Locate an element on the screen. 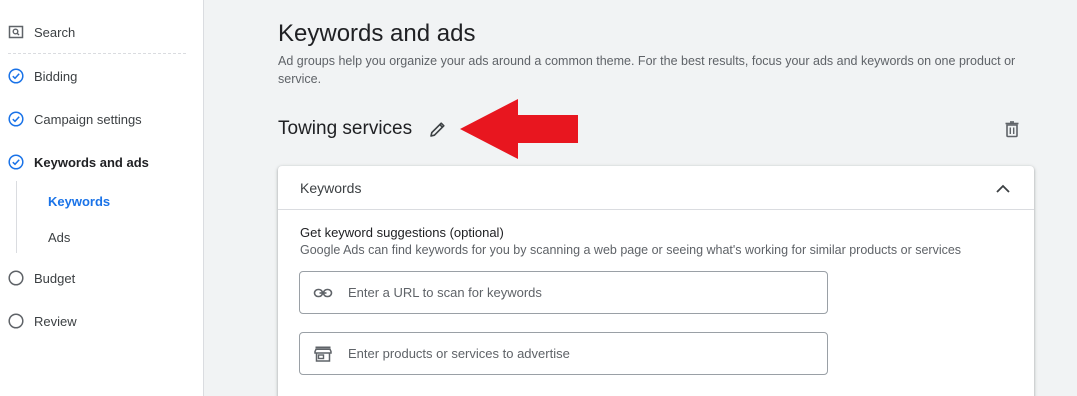  search-icon is located at coordinates (16, 32).